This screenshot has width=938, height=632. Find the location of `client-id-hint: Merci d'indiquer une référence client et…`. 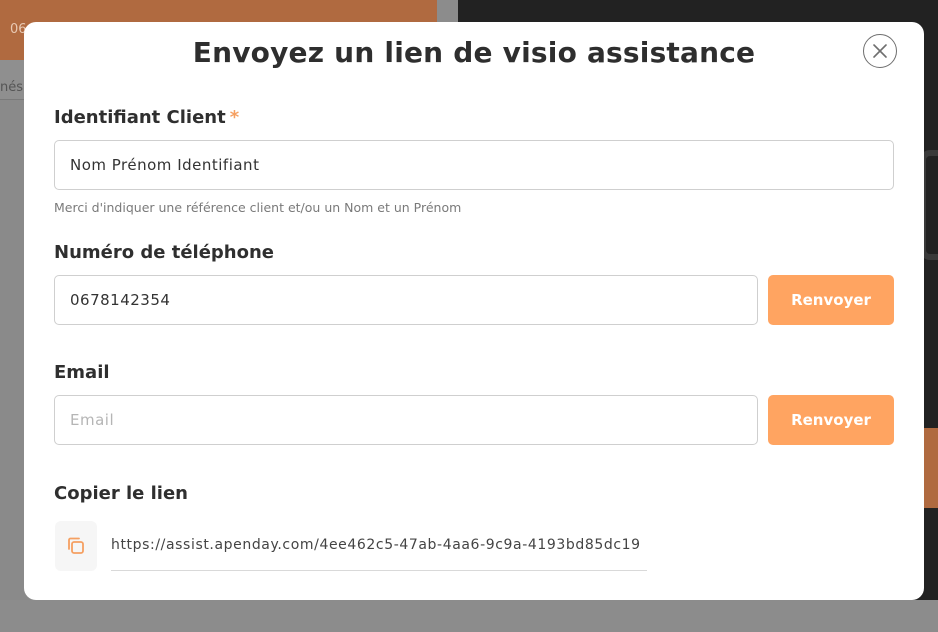

client-id-hint: Merci d'indiquer une référence client et… is located at coordinates (258, 207).